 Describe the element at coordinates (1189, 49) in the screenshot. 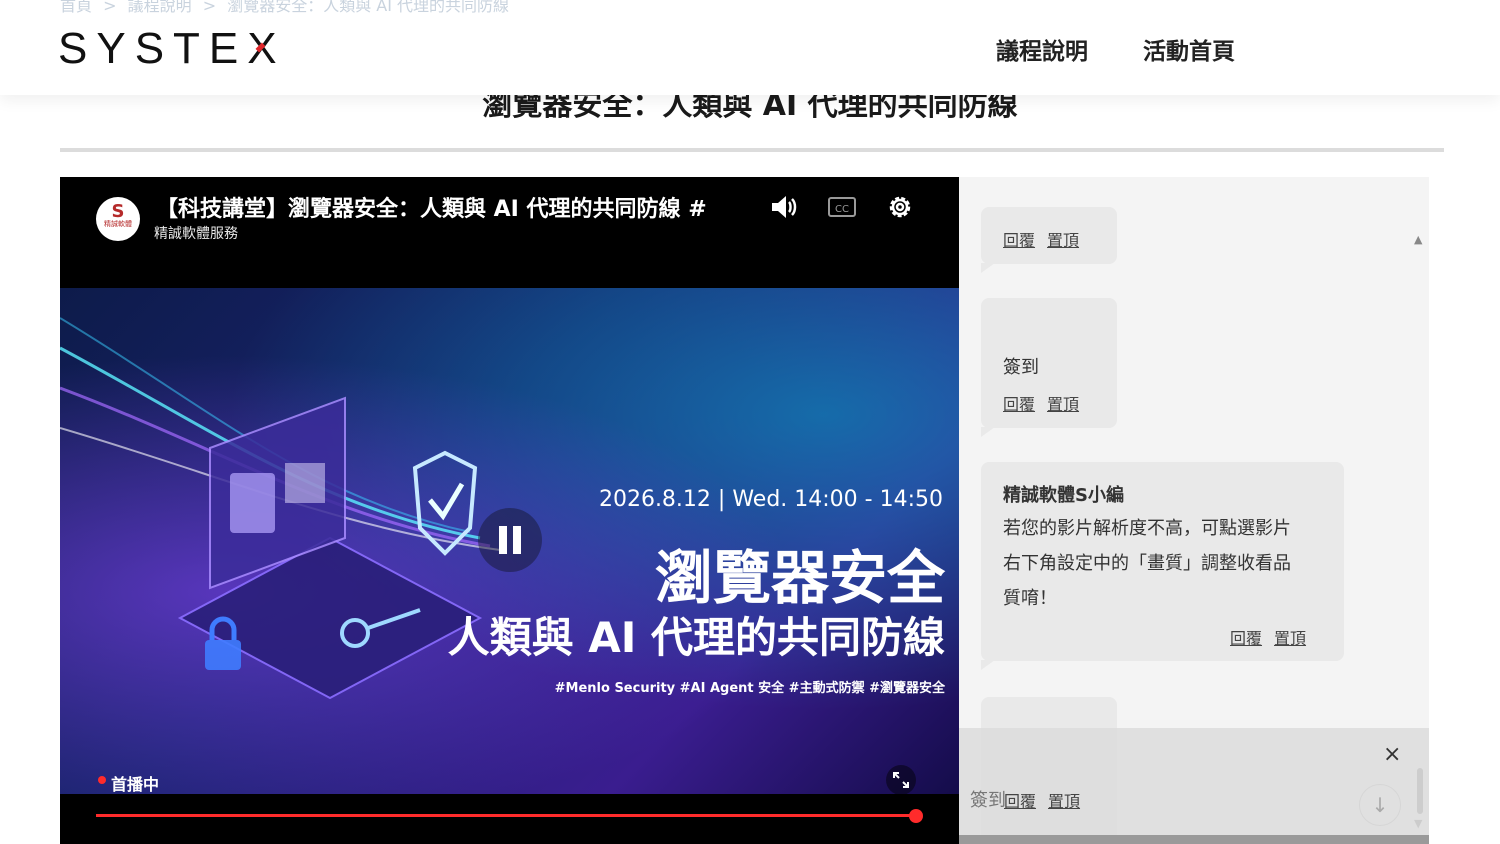

I see `nav-event-home: 活動首頁` at that location.